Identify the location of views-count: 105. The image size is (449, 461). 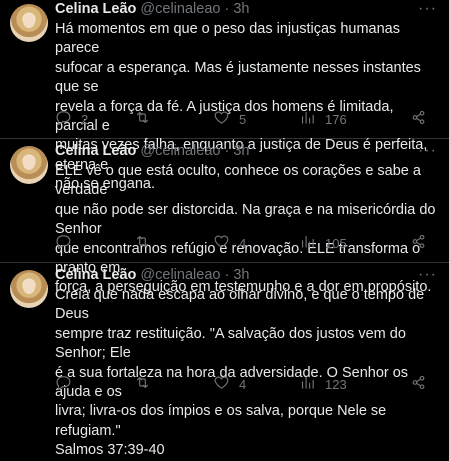
(336, 243).